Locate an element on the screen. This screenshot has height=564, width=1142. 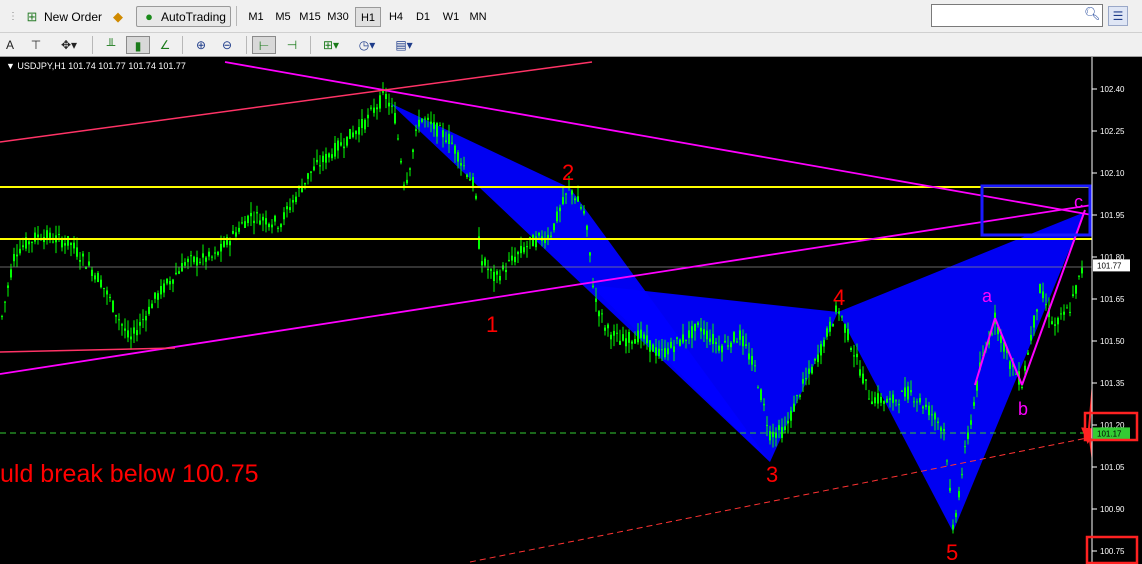
text-label-icon: ⊤ is located at coordinates (36, 45).